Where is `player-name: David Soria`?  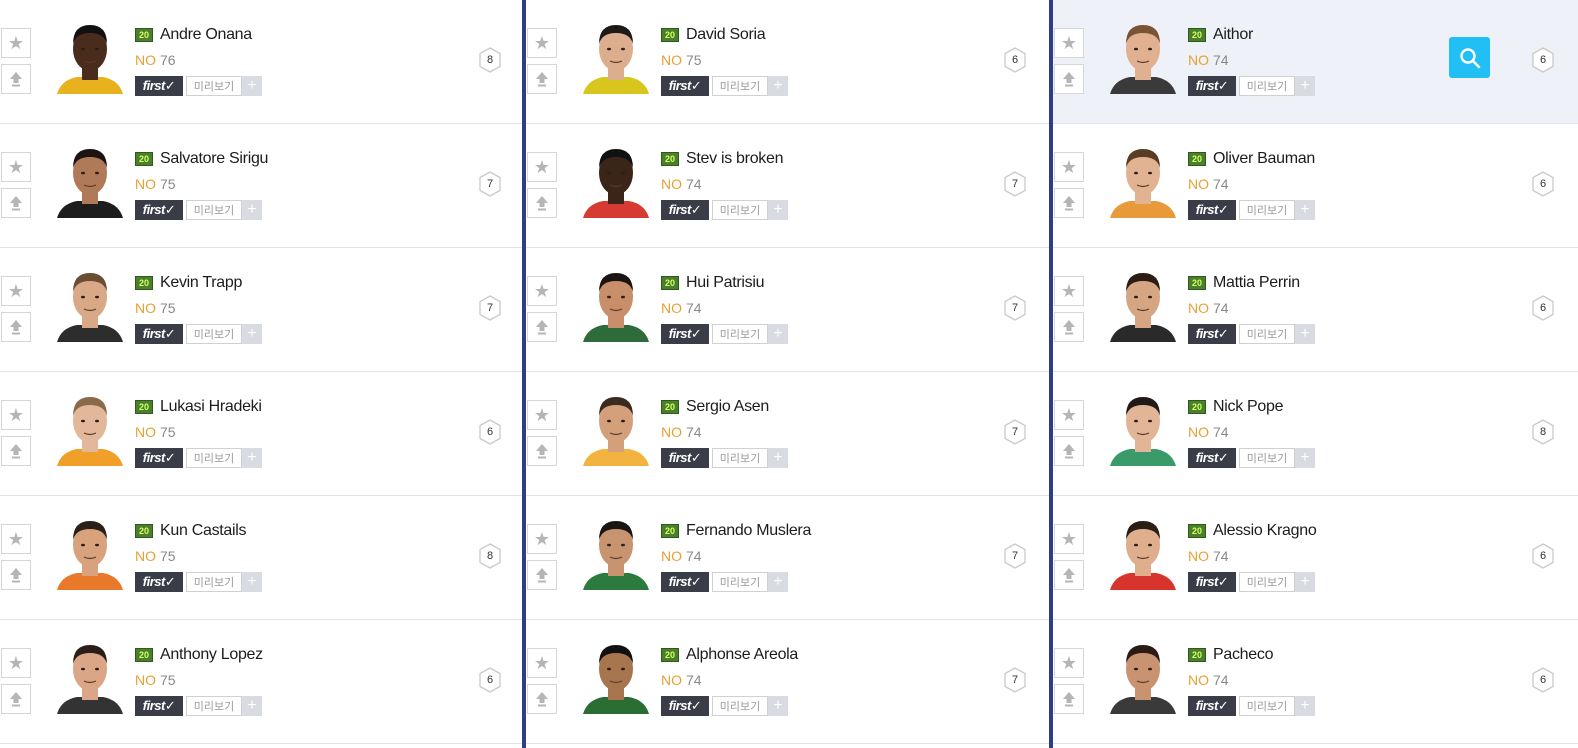 player-name: David Soria is located at coordinates (726, 35).